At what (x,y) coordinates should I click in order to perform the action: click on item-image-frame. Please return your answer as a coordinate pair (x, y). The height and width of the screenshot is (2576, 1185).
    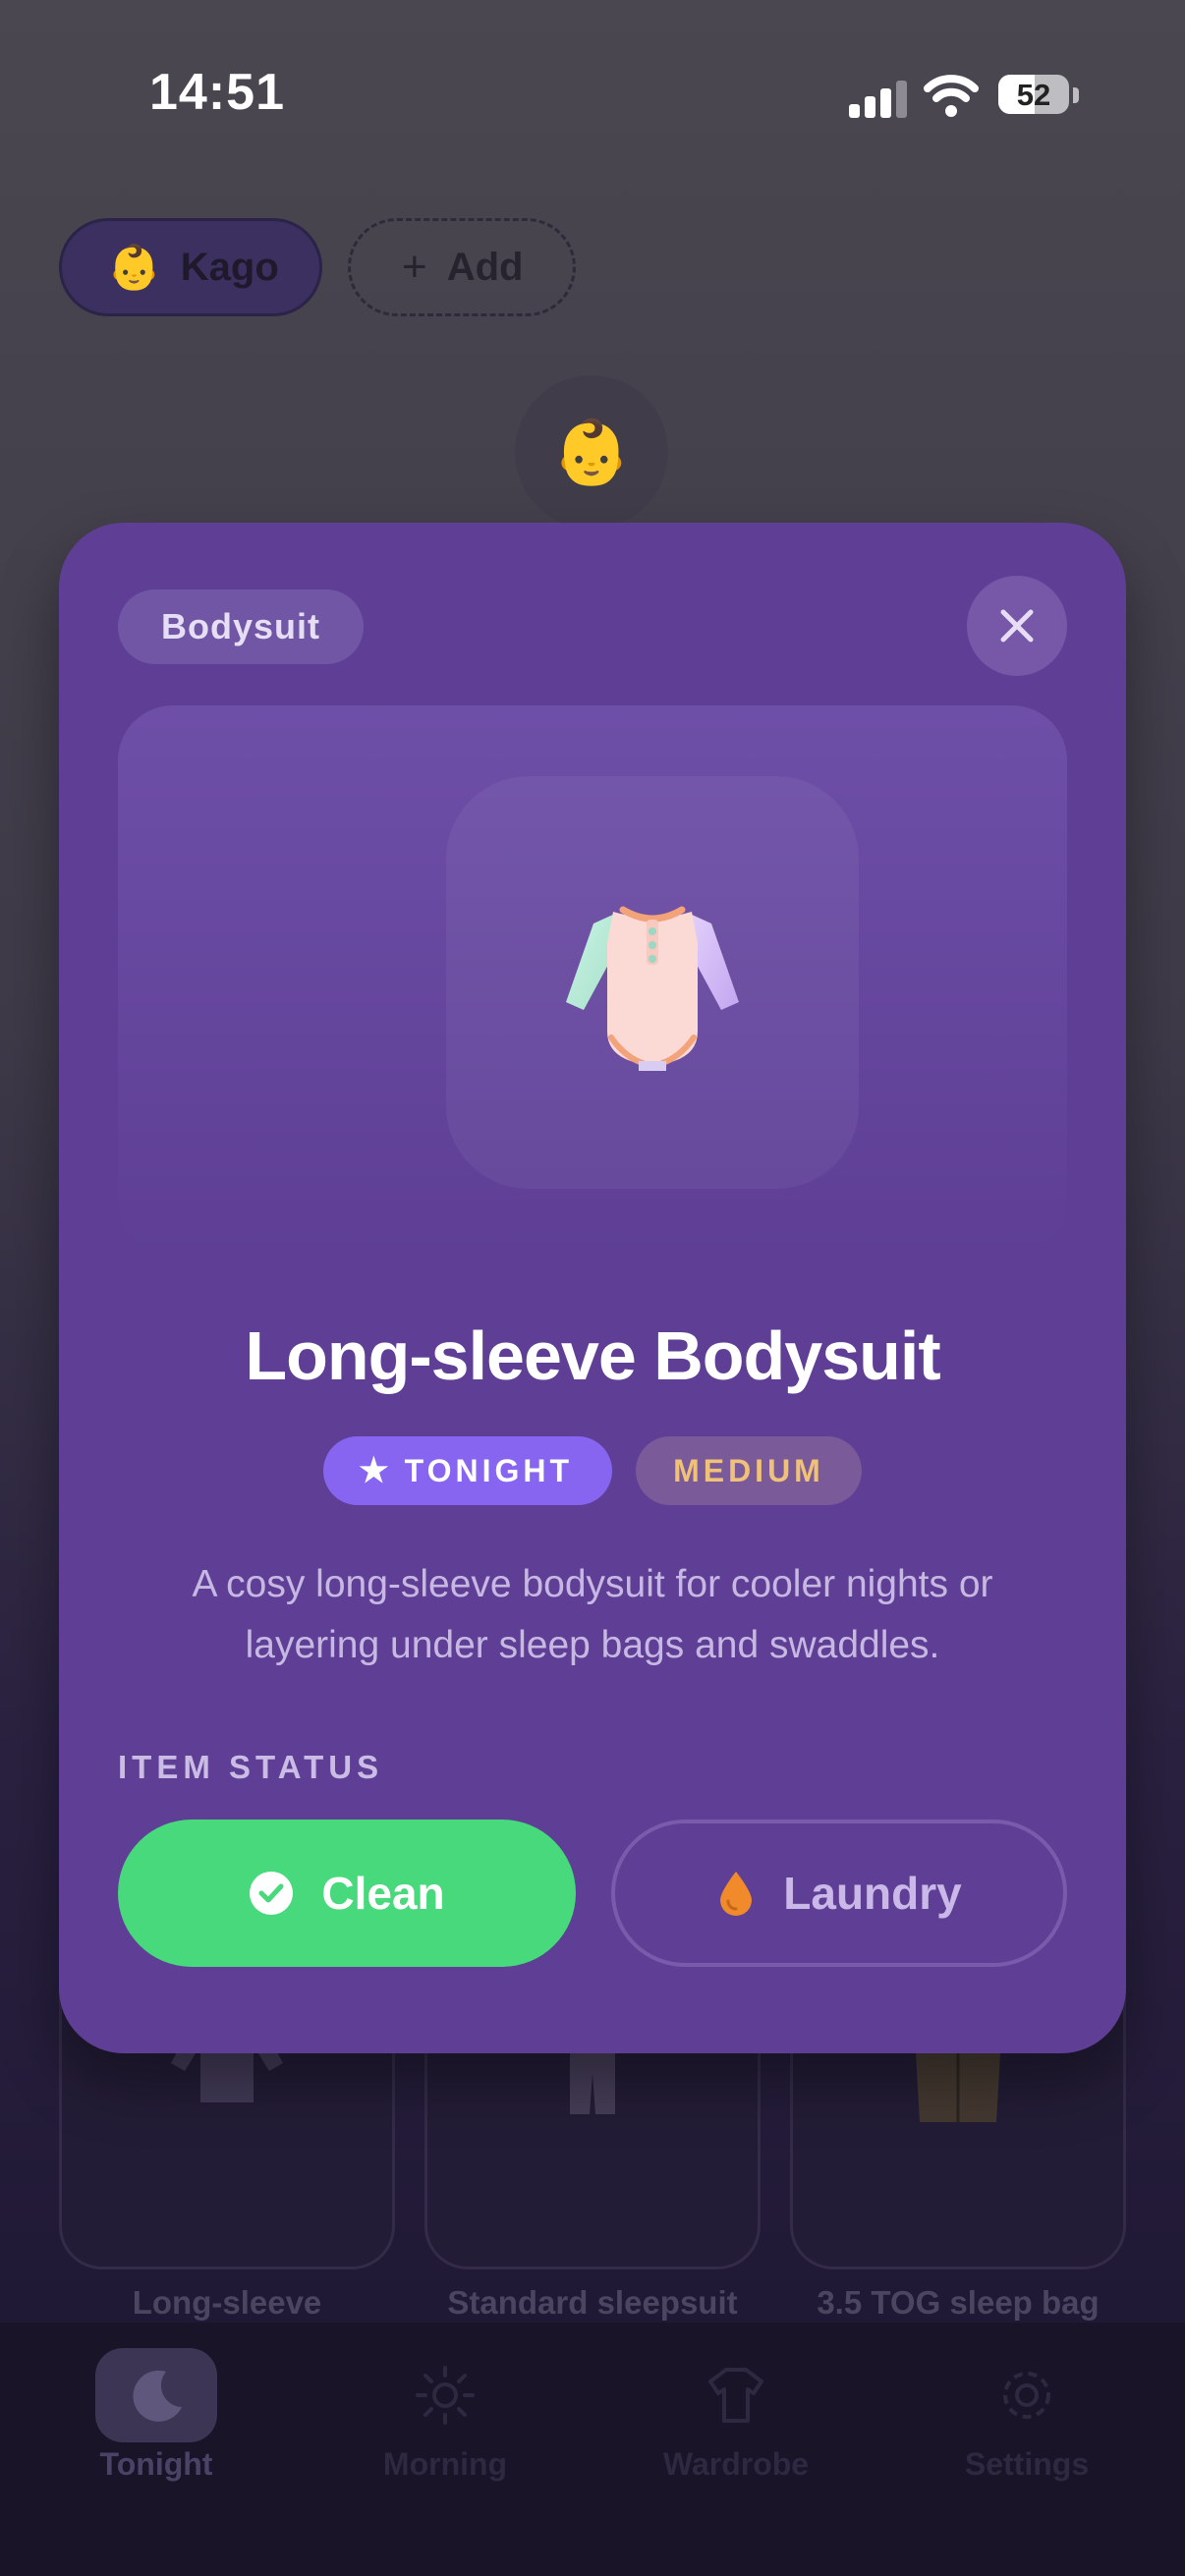
    Looking at the image, I should click on (653, 982).